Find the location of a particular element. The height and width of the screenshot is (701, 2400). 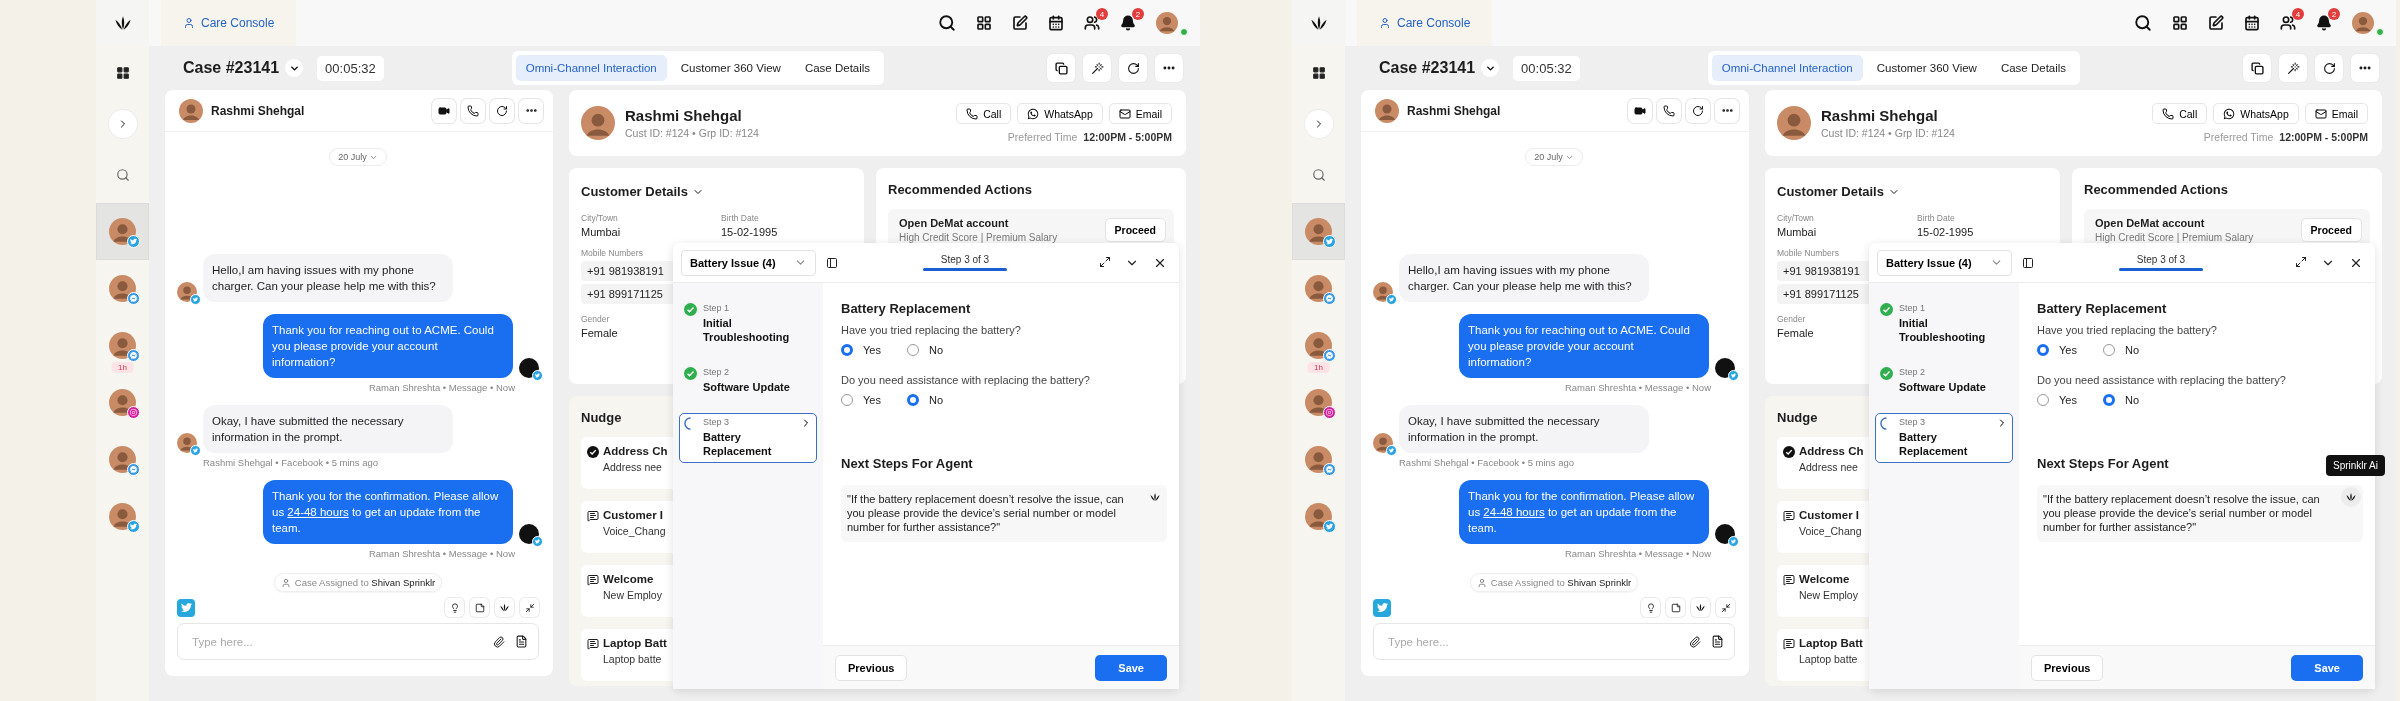

assignment-text: Case Assigned to Shivan Sprinklr is located at coordinates (1561, 582).